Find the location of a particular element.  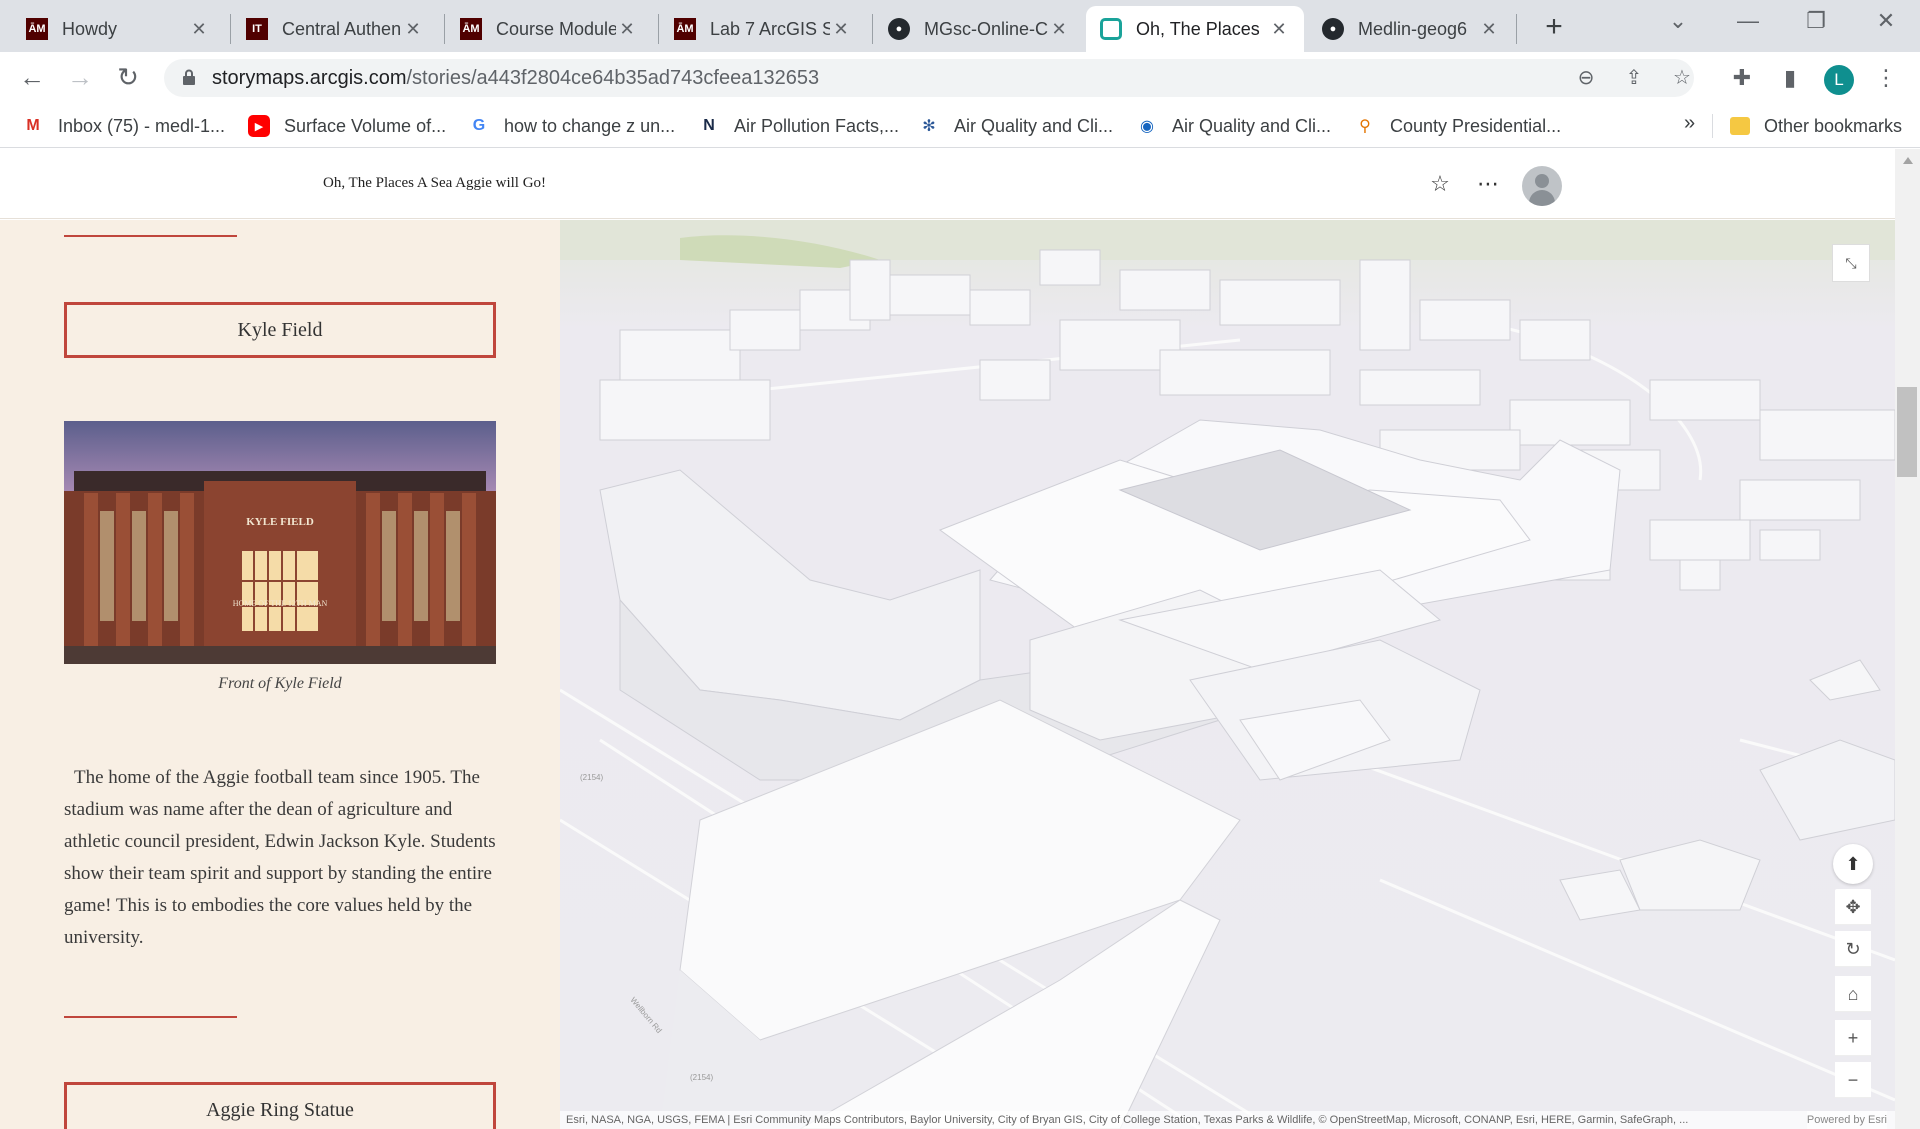

back-arrow-icon: ← is located at coordinates (32, 78).